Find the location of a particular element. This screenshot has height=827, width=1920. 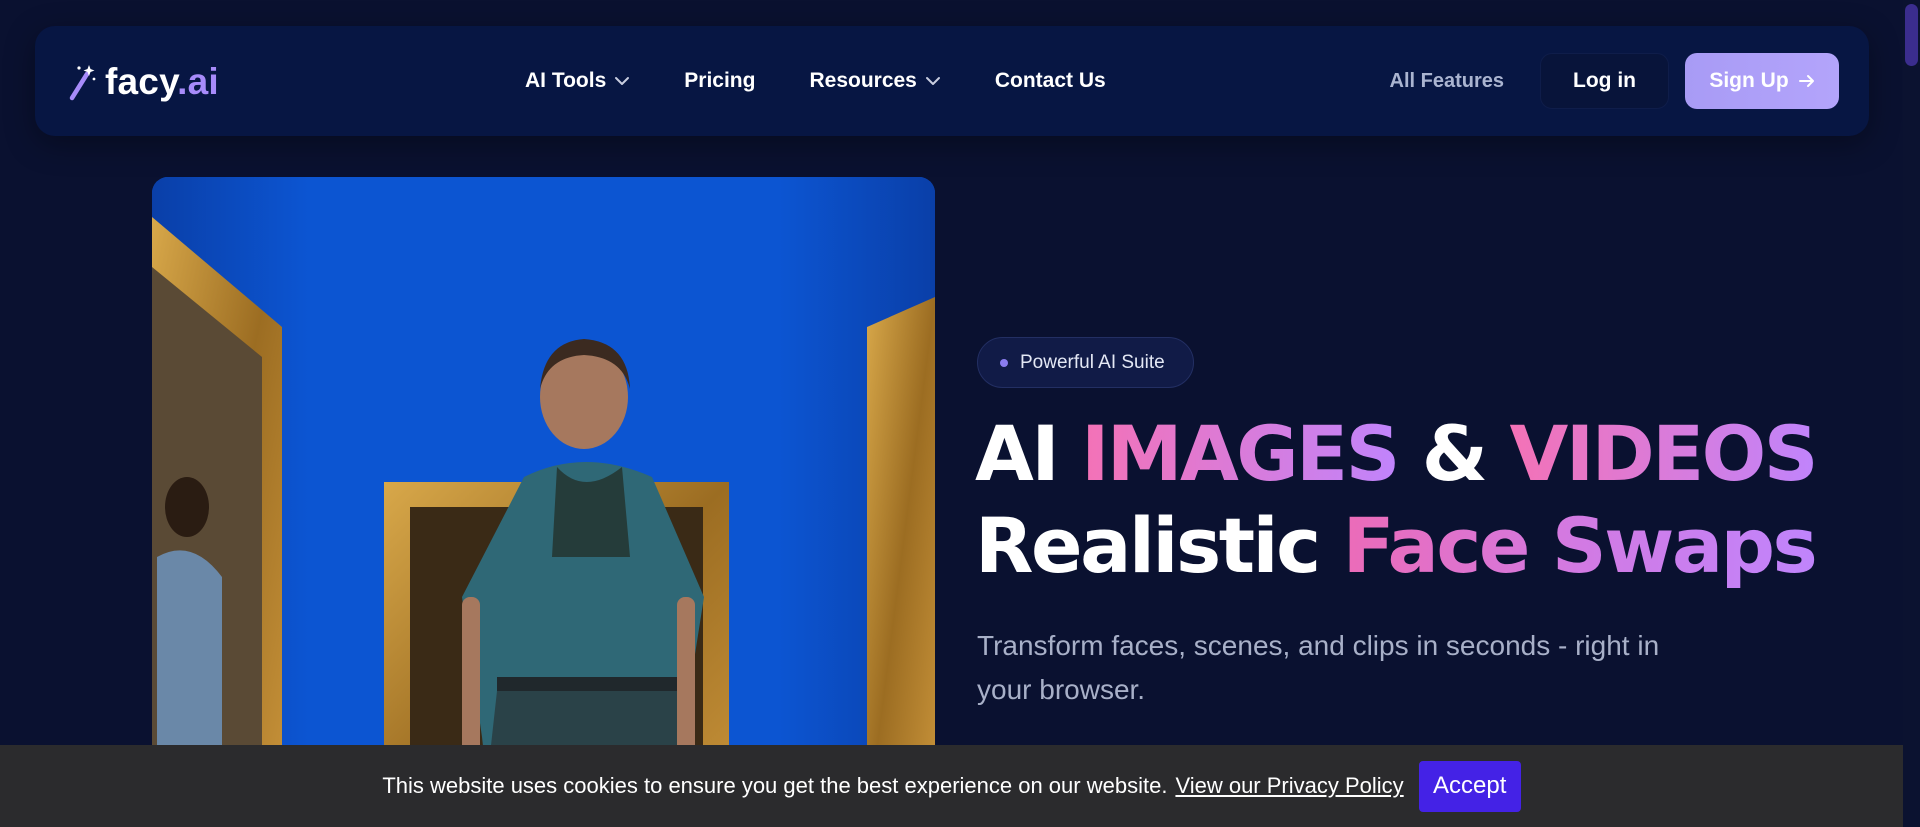

headline-highlight: VIDEOS is located at coordinates (1664, 453).